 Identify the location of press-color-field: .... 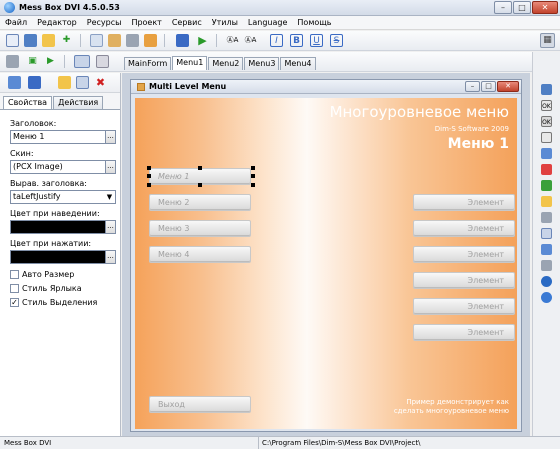
(63, 257).